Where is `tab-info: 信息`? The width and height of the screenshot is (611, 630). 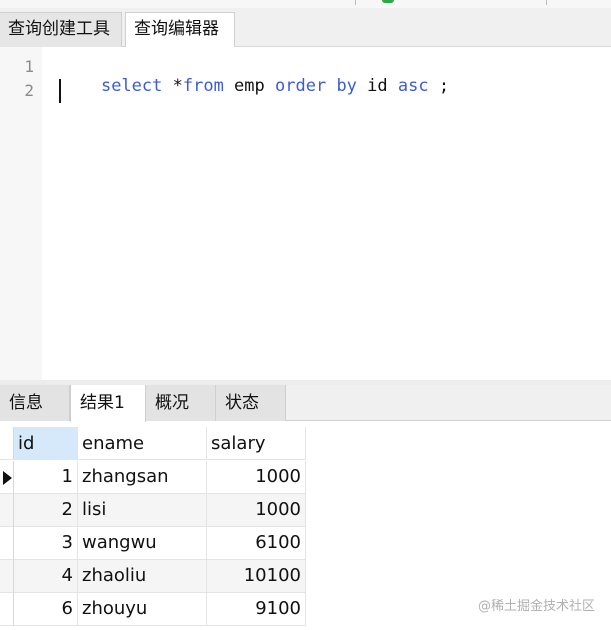
tab-info: 信息 is located at coordinates (35, 403).